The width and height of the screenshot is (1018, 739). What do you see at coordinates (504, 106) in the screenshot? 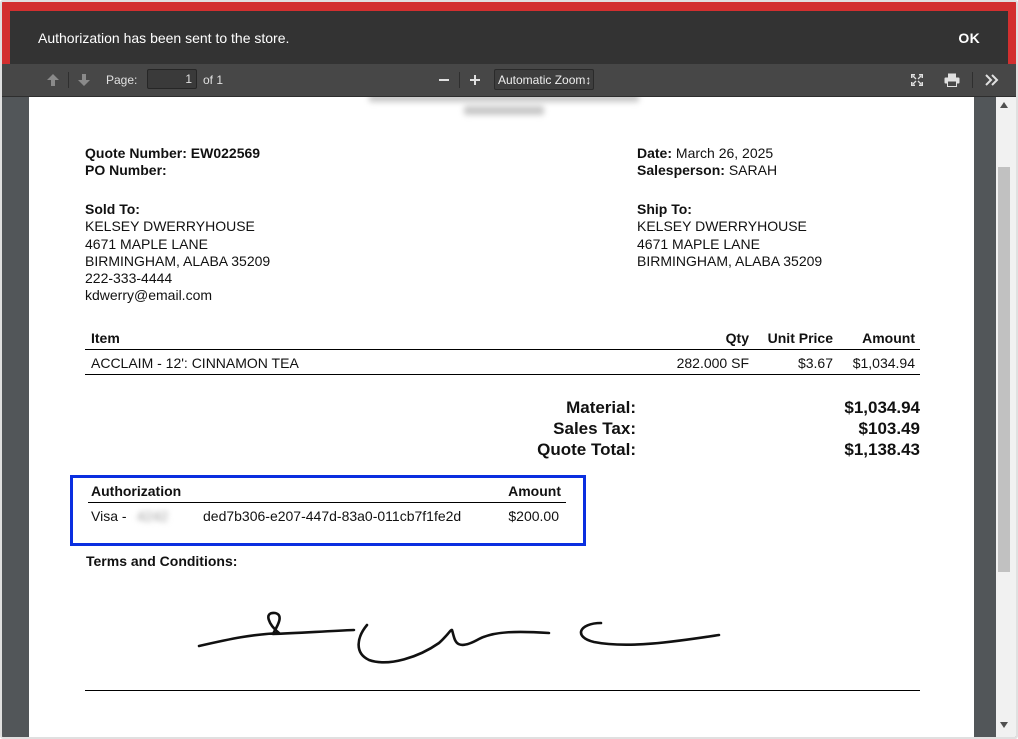
I see `store-address-blurred` at bounding box center [504, 106].